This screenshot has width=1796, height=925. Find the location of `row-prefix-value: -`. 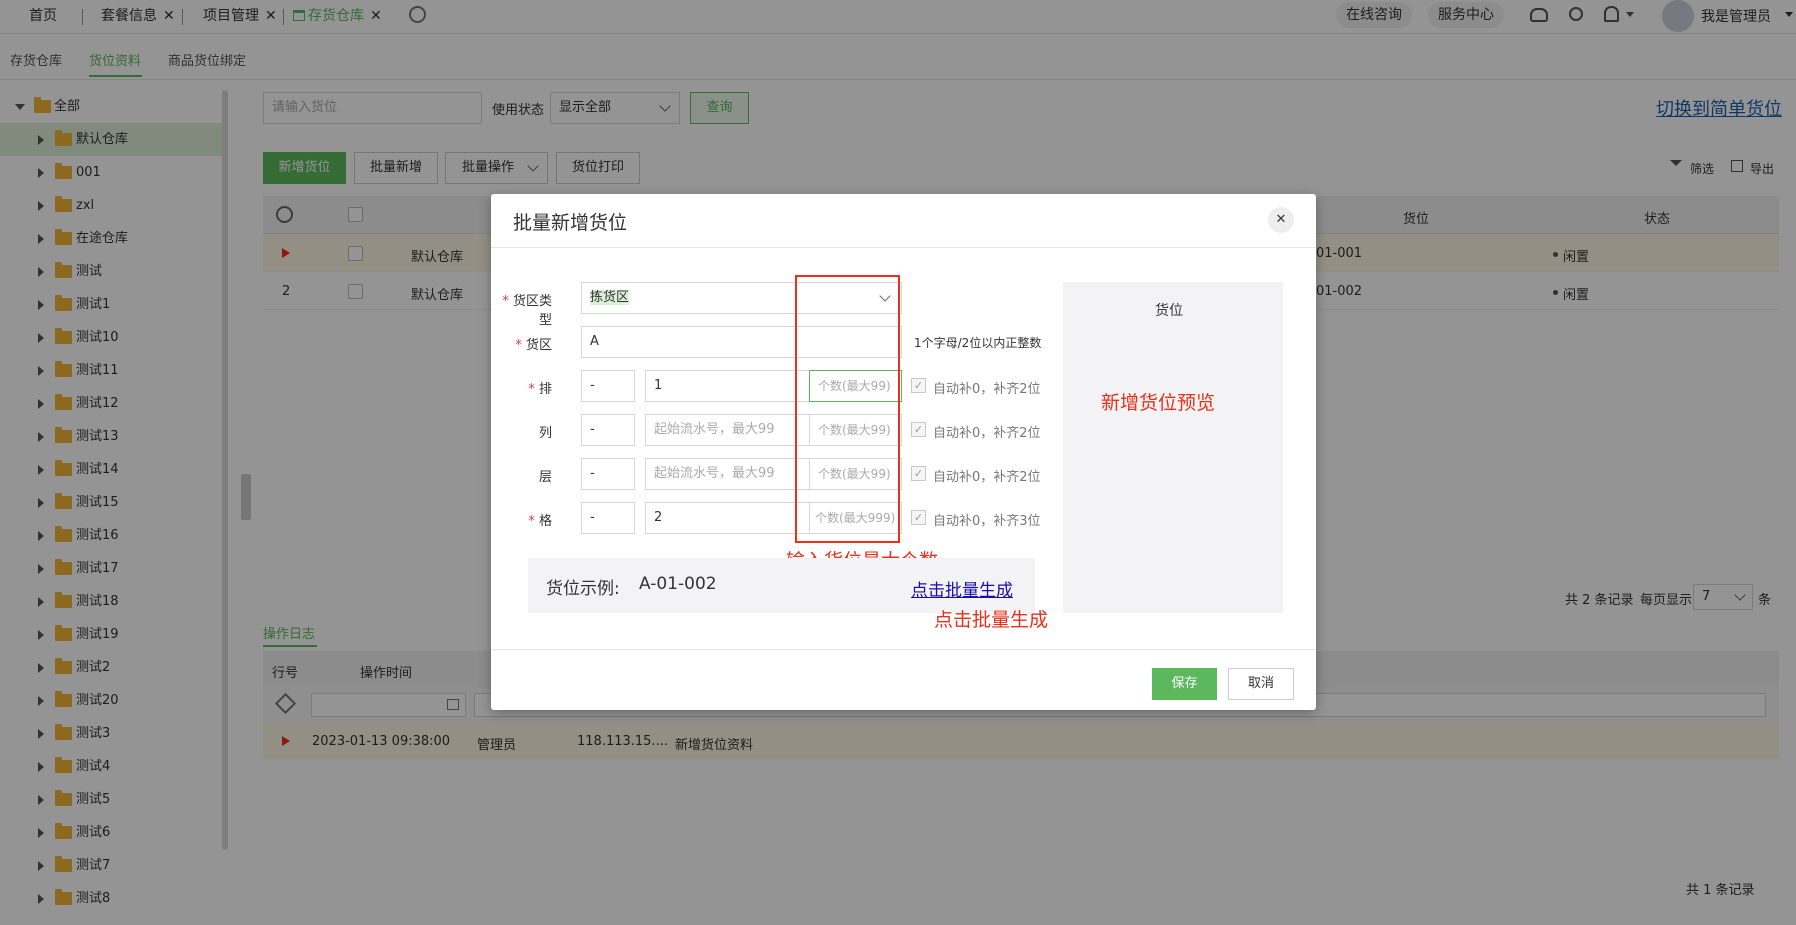

row-prefix-value: - is located at coordinates (592, 385).